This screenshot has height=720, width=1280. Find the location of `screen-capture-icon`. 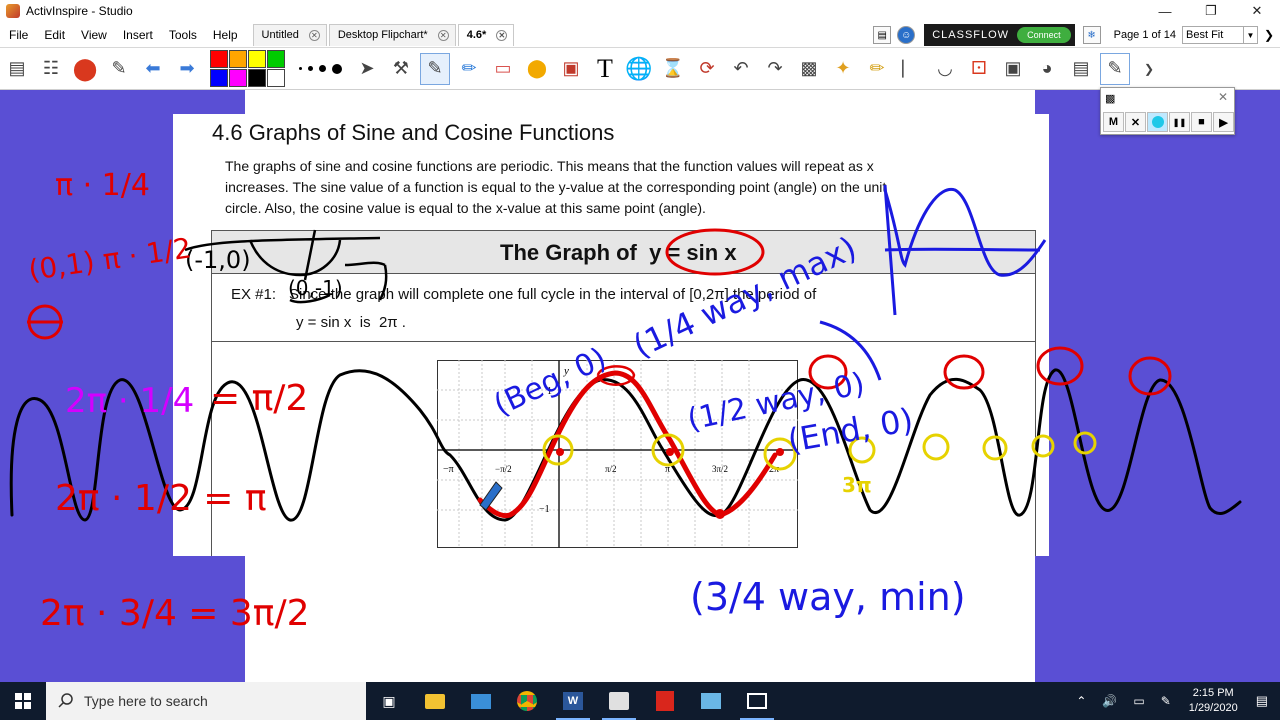

screen-capture-icon is located at coordinates (711, 701).